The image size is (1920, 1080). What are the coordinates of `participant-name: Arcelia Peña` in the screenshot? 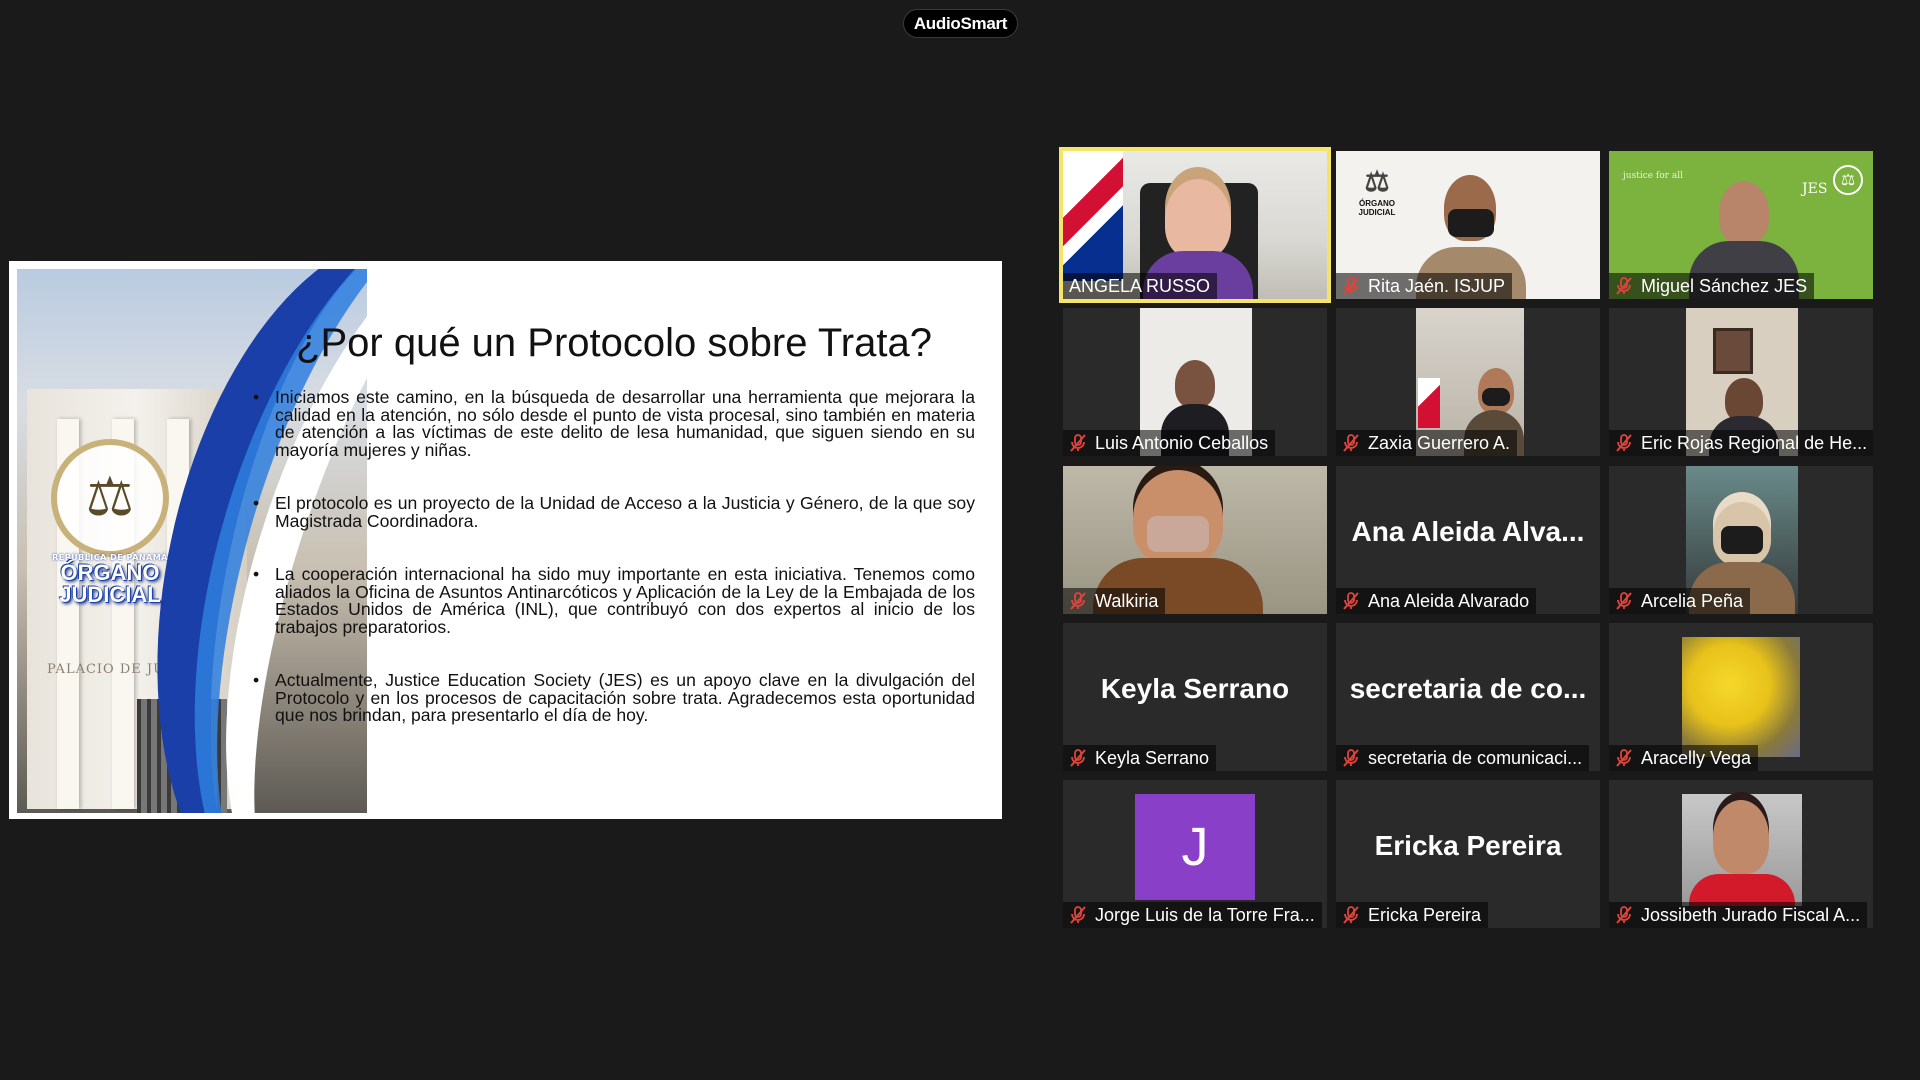 It's located at (1680, 601).